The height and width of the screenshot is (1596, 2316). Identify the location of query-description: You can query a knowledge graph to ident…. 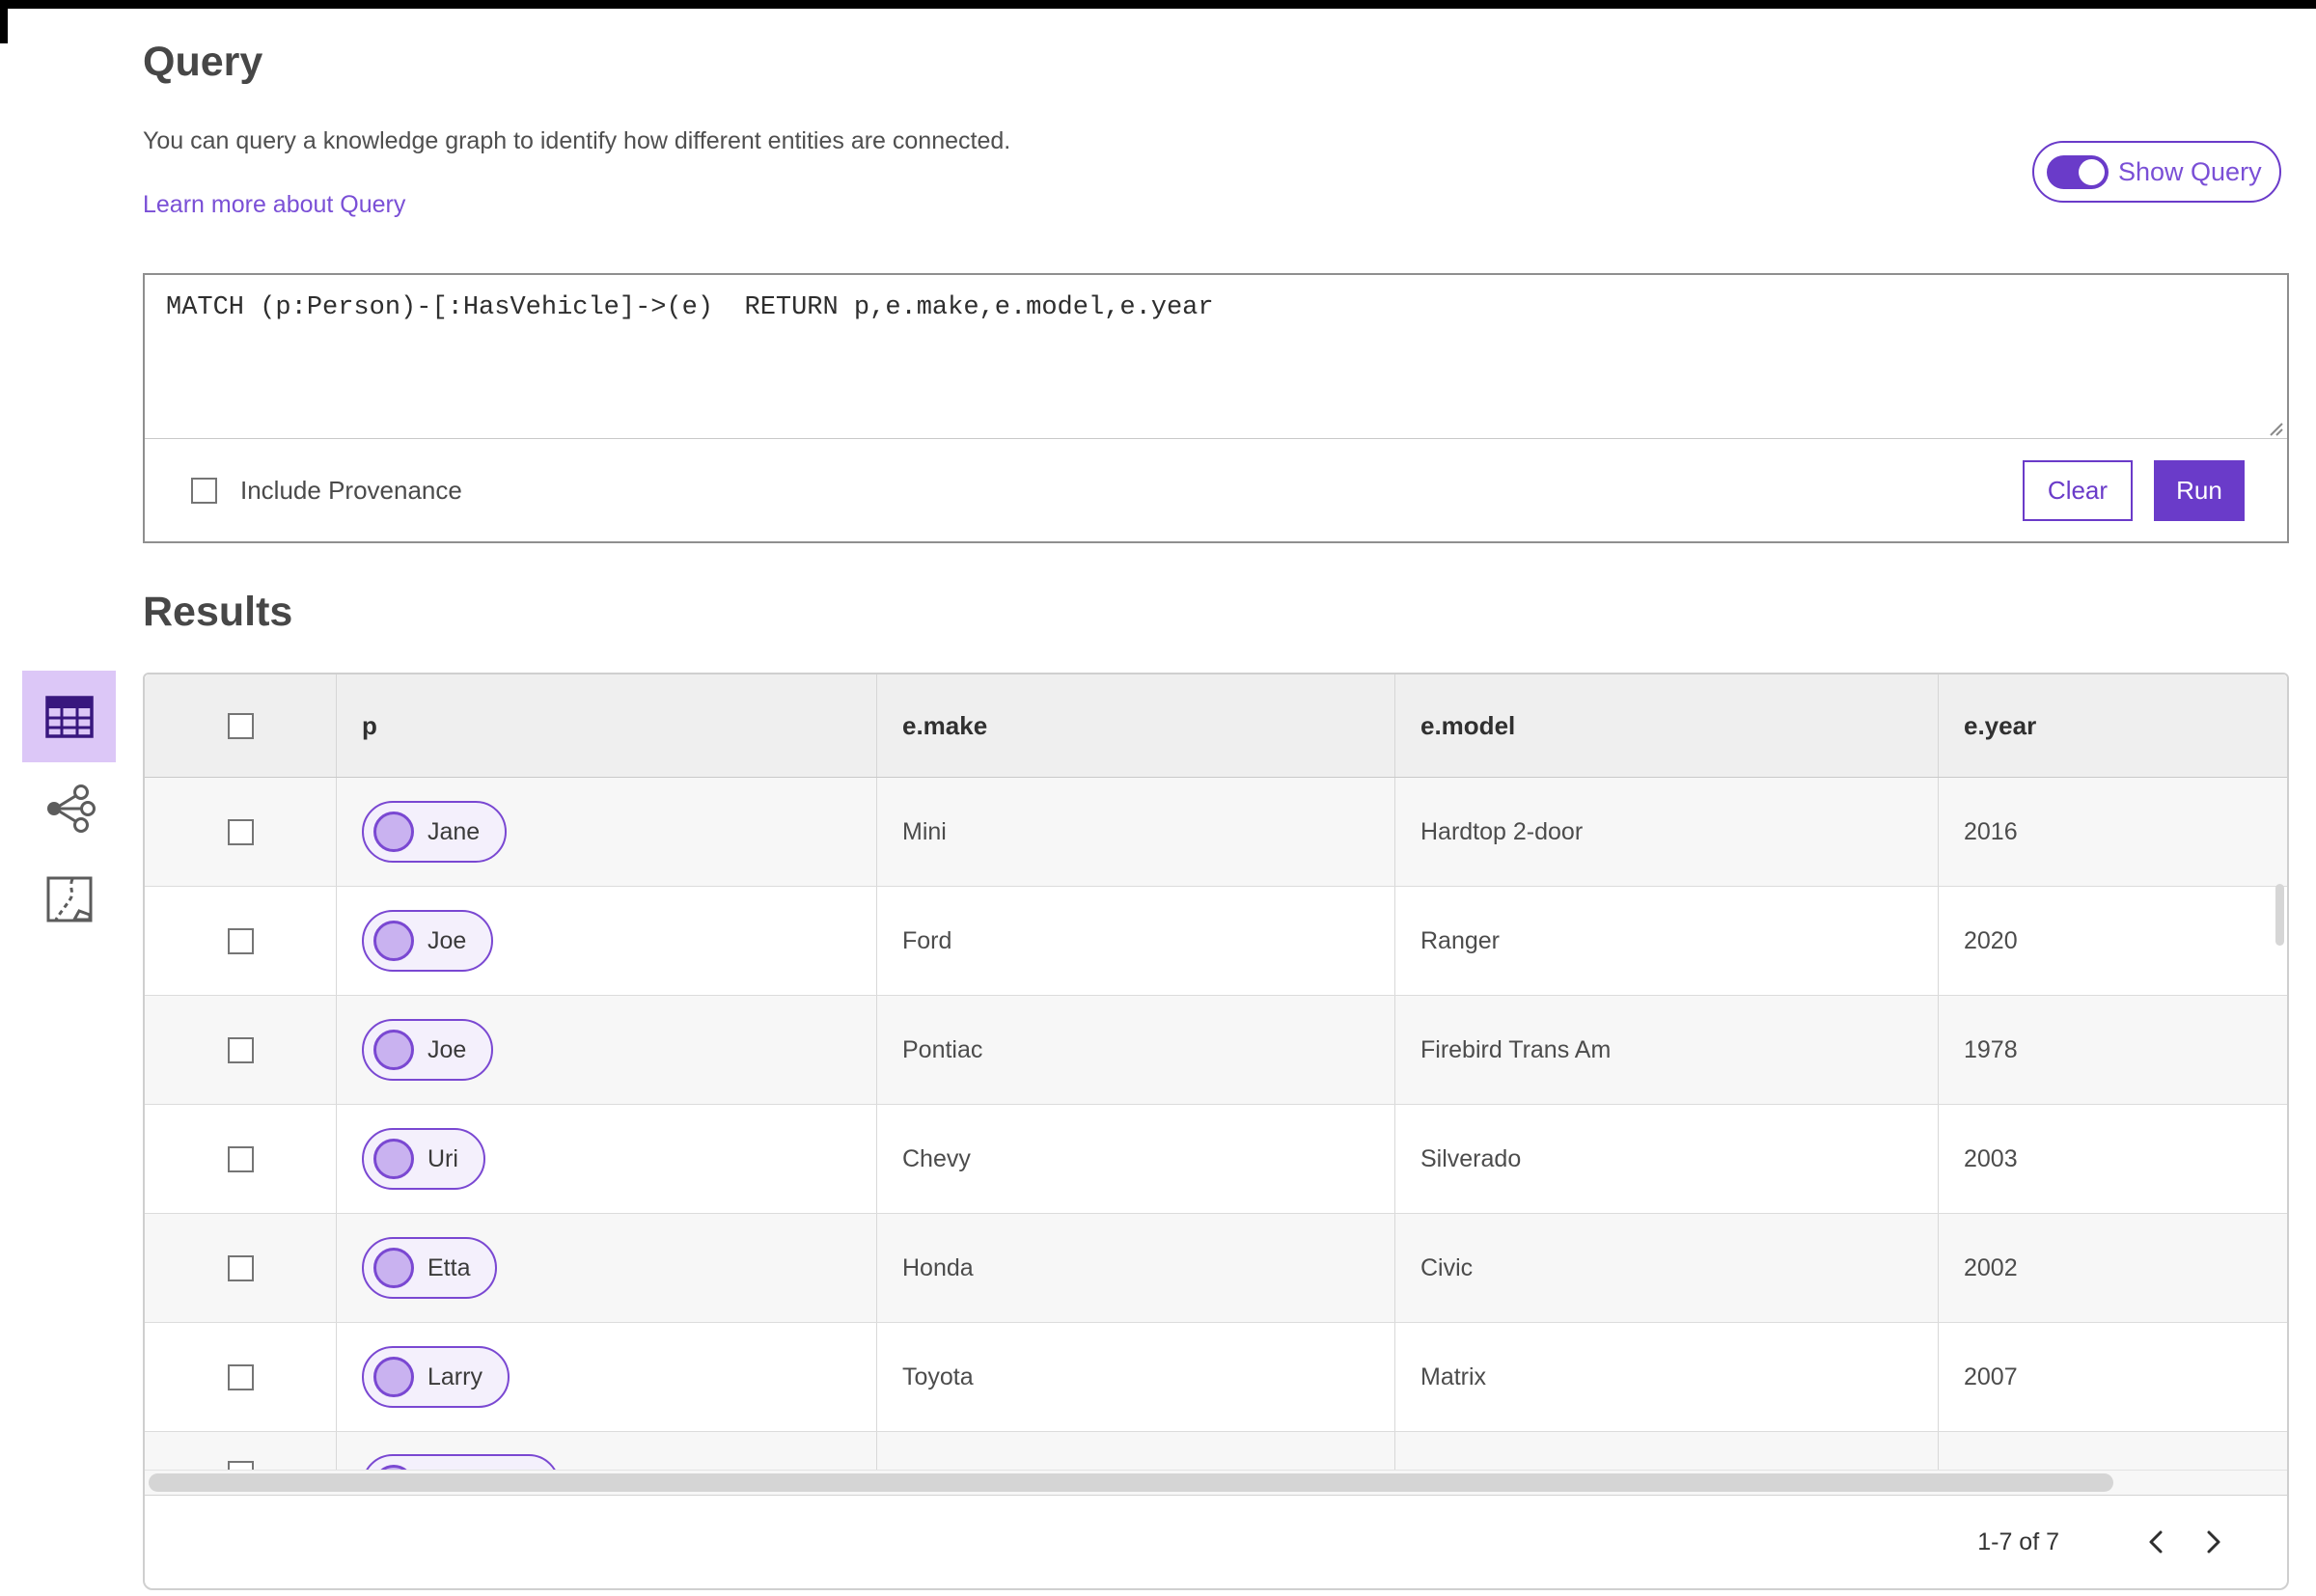
(577, 141).